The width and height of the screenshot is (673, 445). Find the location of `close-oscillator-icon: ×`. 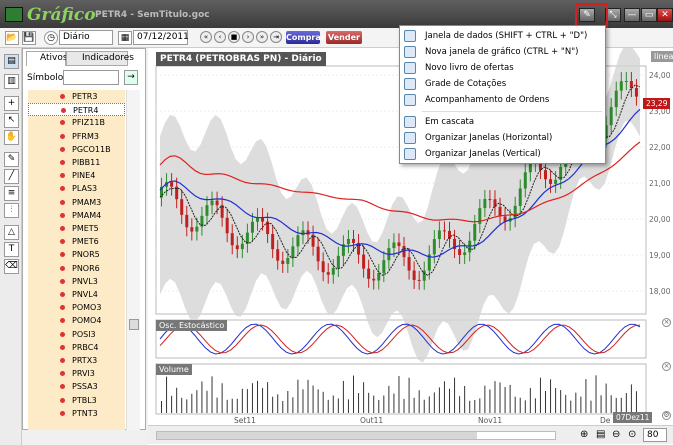

close-oscillator-icon: × is located at coordinates (666, 322).